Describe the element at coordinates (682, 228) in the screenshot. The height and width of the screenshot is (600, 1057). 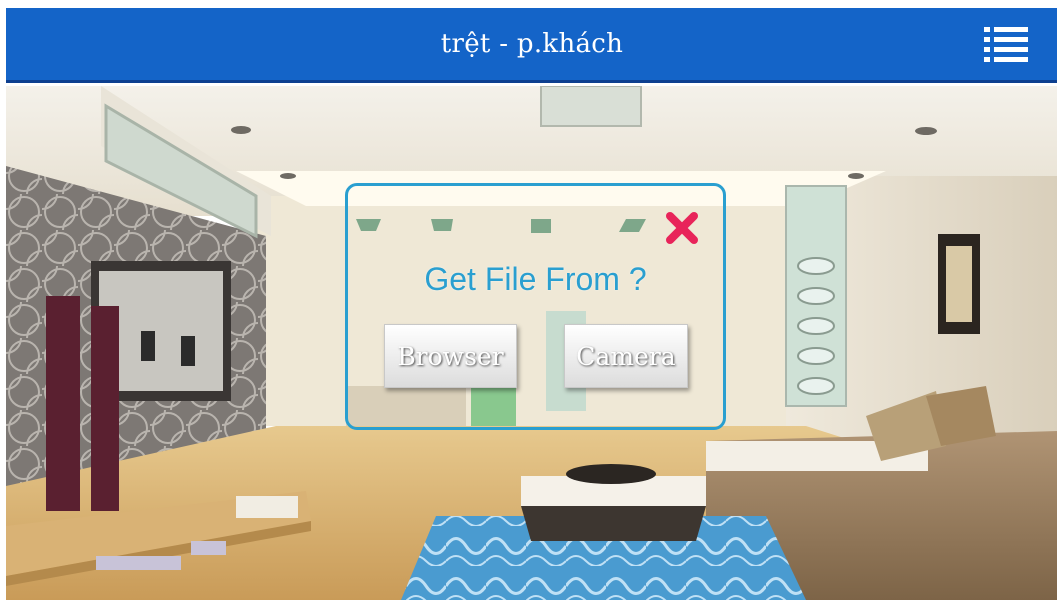
I see `close-x-icon` at that location.